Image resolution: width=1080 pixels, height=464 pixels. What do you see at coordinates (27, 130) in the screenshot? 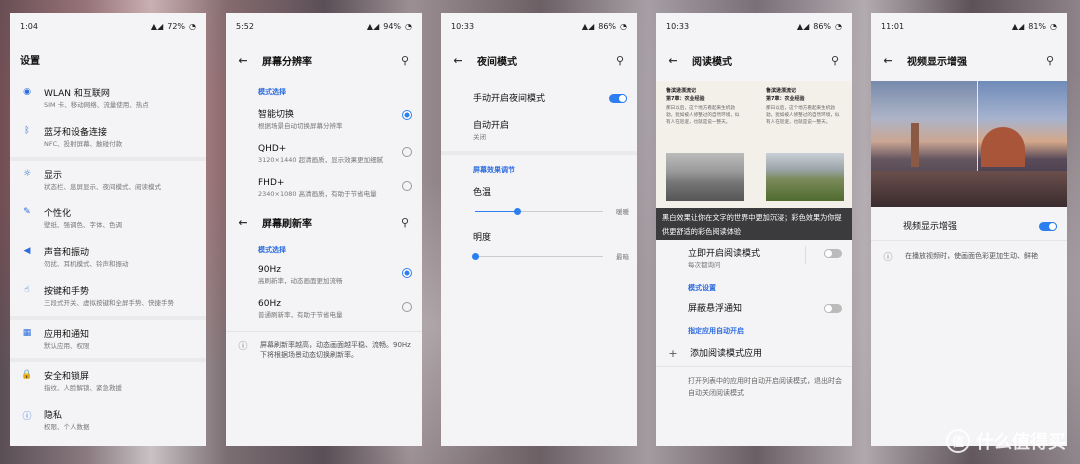
I see `bluetooth-icon: ᛒ` at bounding box center [27, 130].